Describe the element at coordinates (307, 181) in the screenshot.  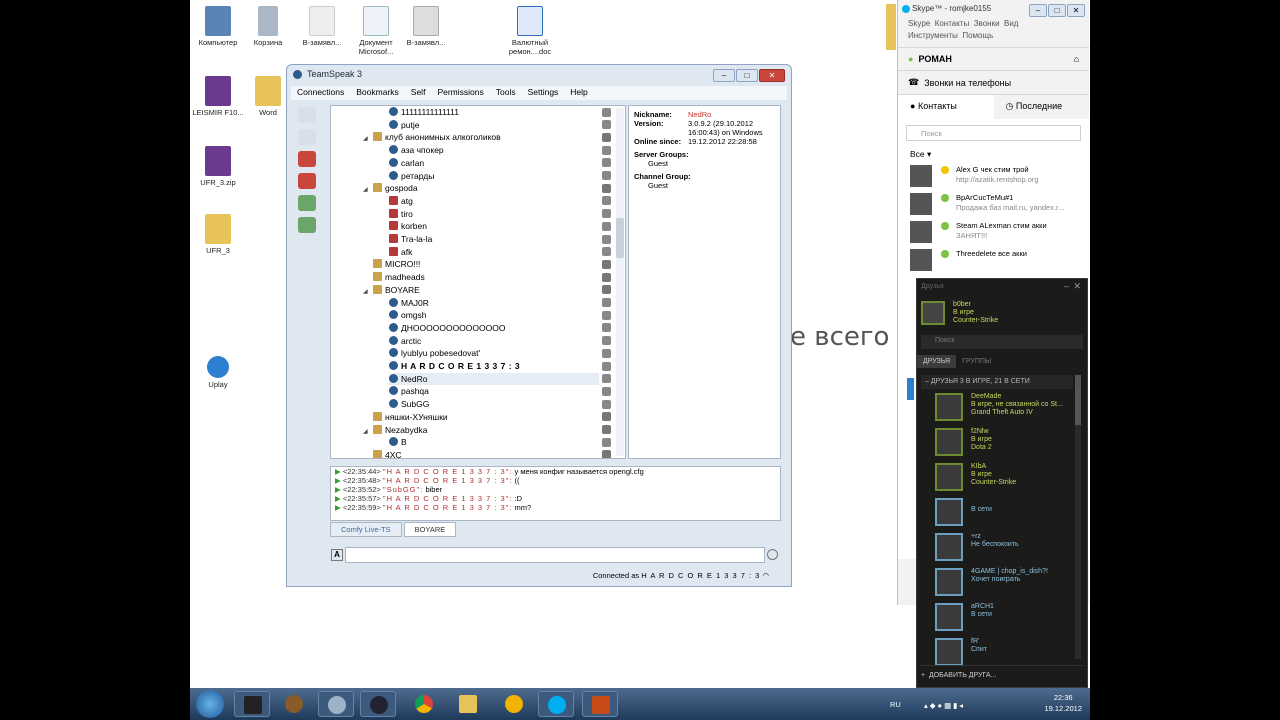
I see `mute-speakers-button` at that location.